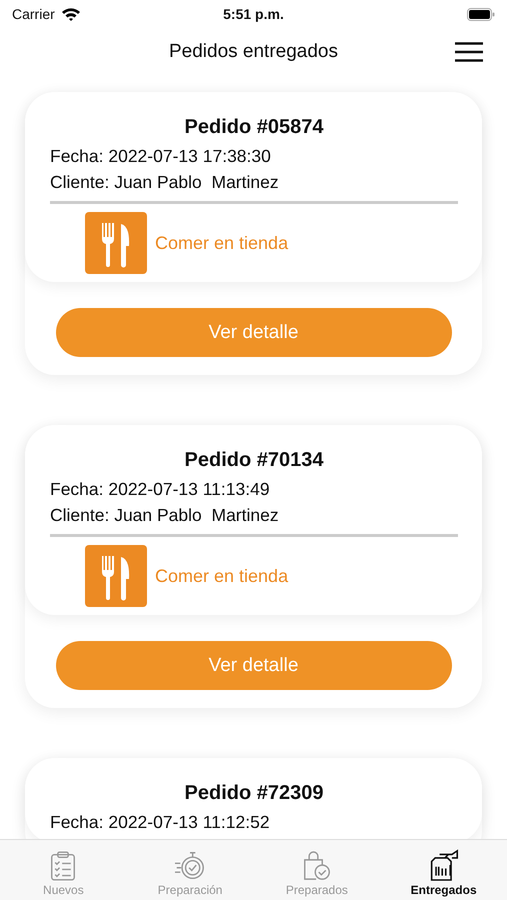  Describe the element at coordinates (190, 866) in the screenshot. I see `stopwatch-icon` at that location.